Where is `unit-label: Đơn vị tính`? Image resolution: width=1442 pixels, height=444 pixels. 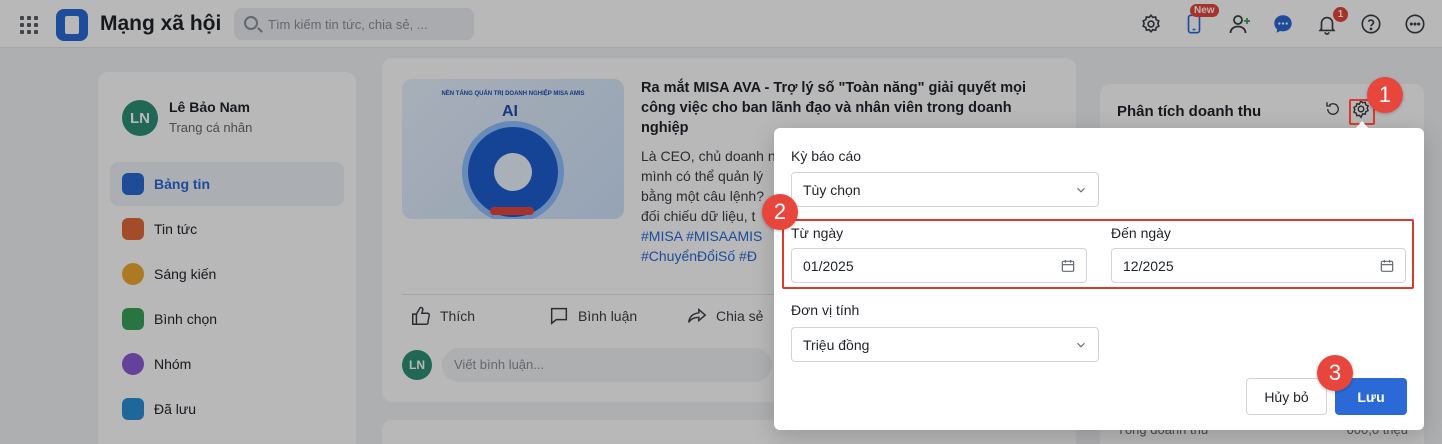
unit-label: Đơn vị tính is located at coordinates (825, 310).